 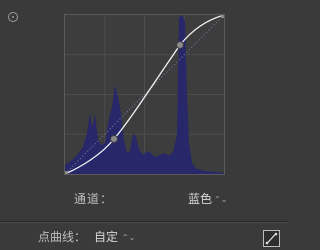 I want to click on curve-endpoint-black, so click(x=66, y=172).